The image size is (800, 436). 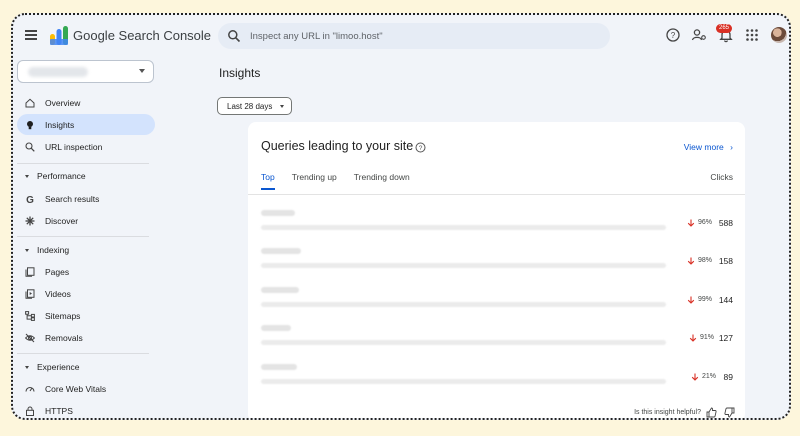 What do you see at coordinates (63, 315) in the screenshot?
I see `sidebar-item-label: Sitemaps` at bounding box center [63, 315].